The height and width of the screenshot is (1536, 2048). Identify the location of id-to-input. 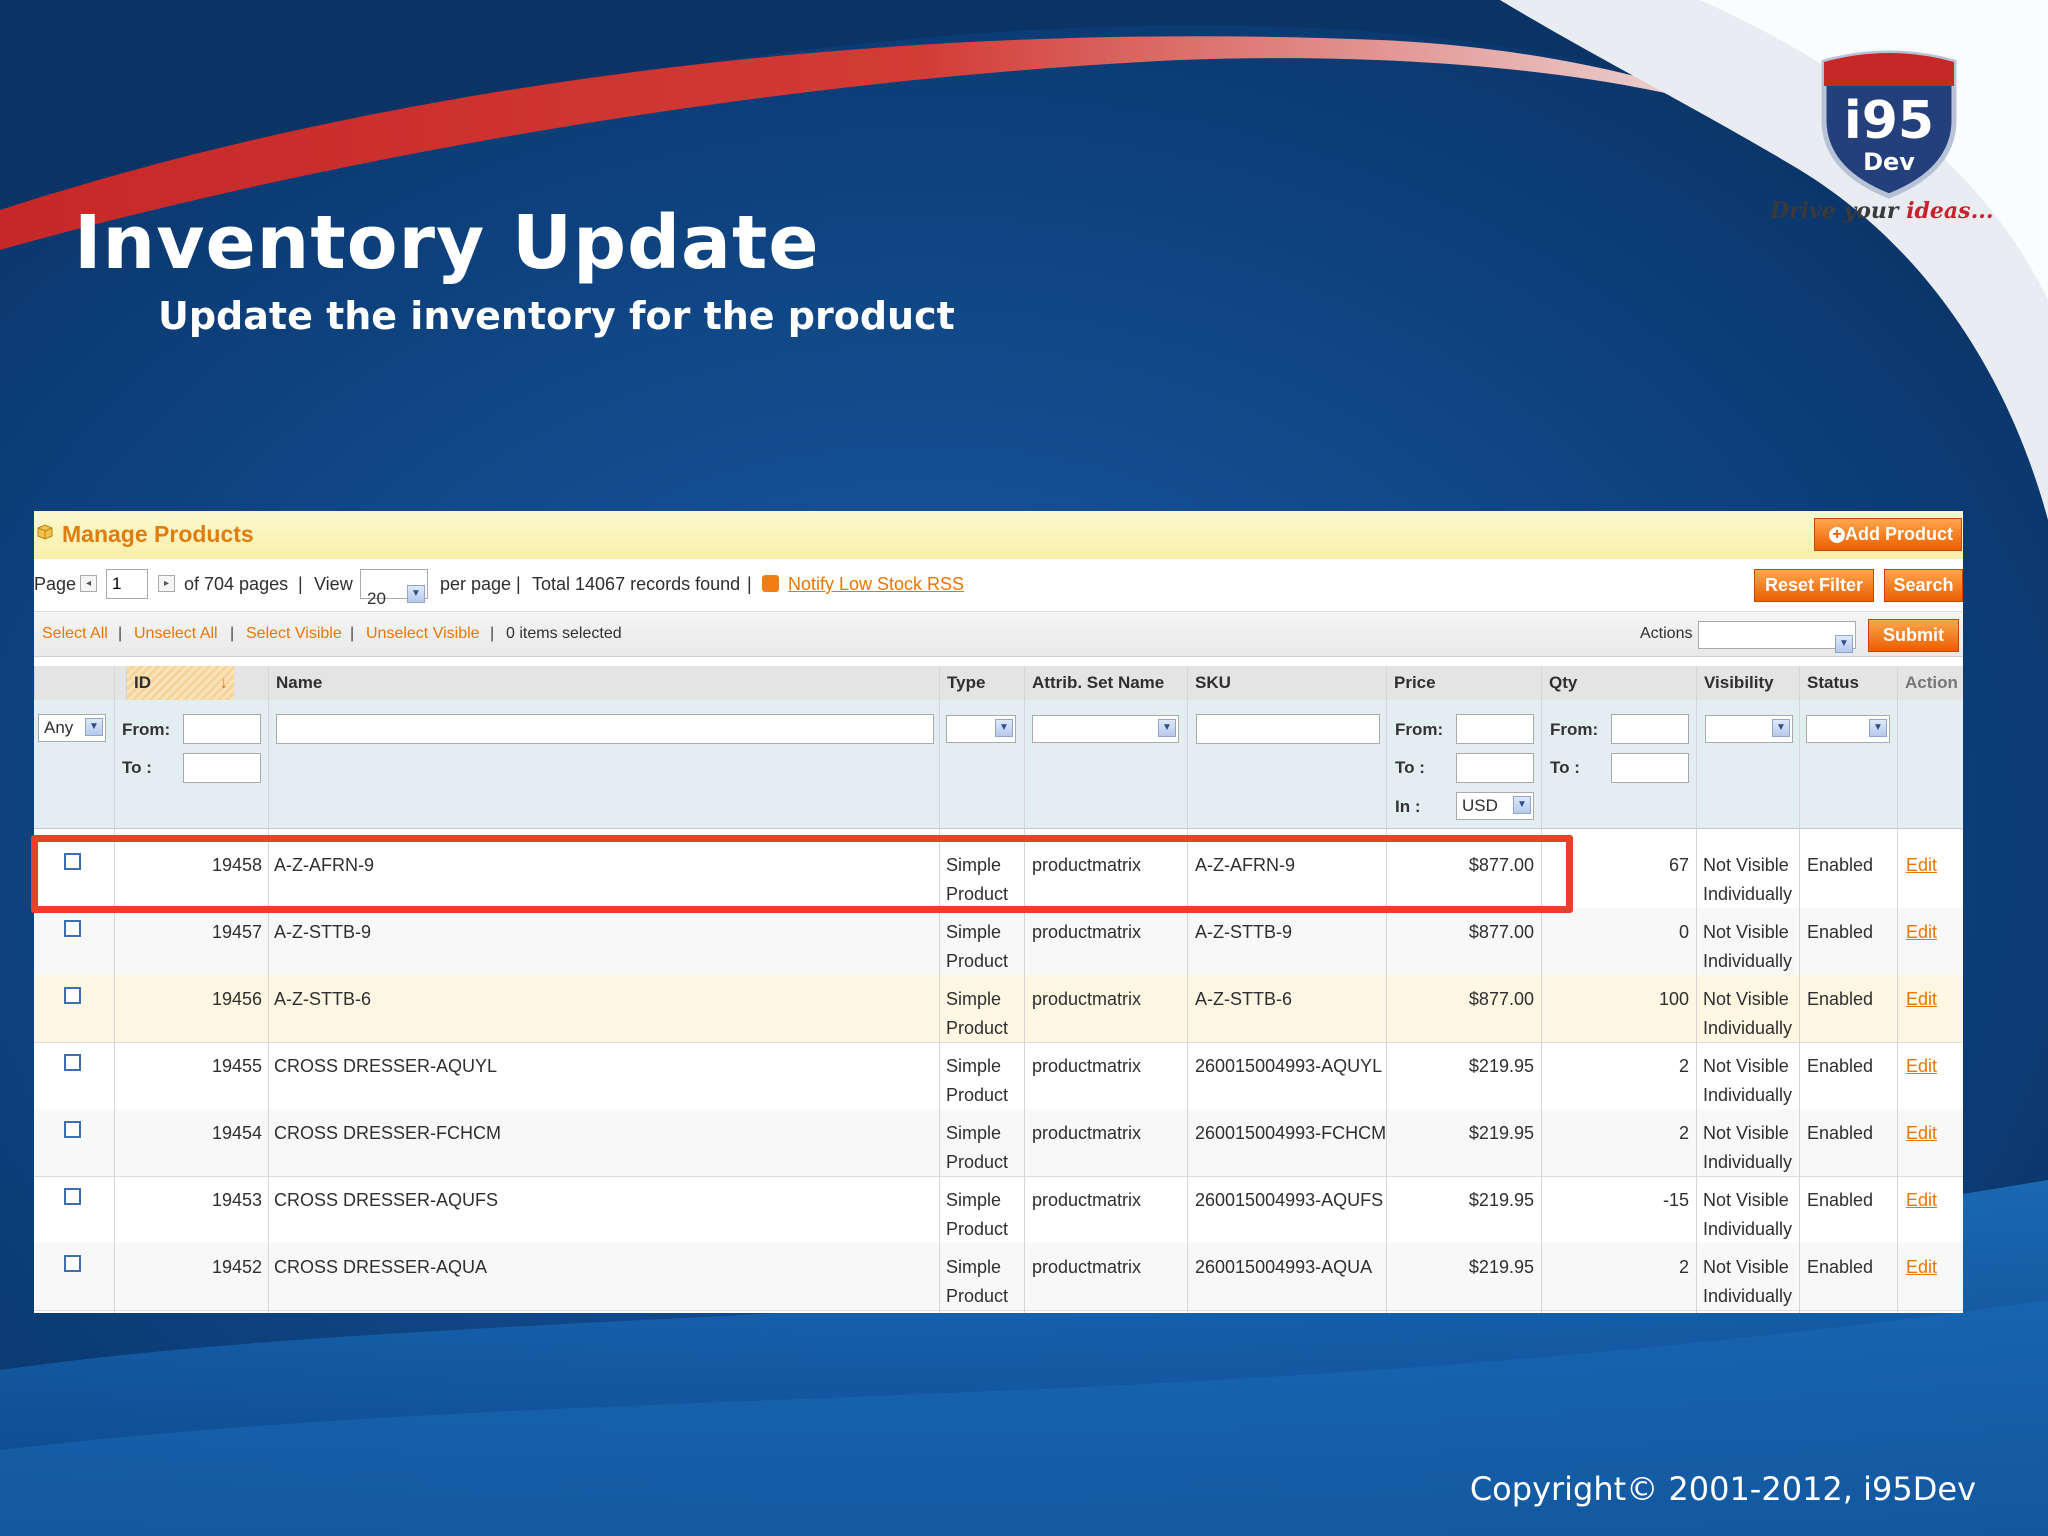
(222, 768).